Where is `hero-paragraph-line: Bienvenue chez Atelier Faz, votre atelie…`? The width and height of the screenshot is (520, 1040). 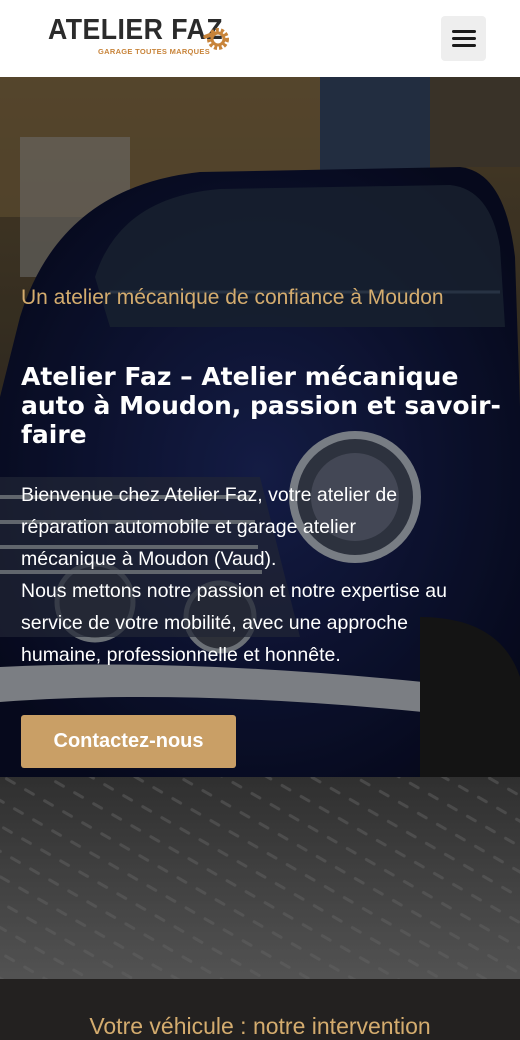 hero-paragraph-line: Bienvenue chez Atelier Faz, votre atelie… is located at coordinates (209, 495).